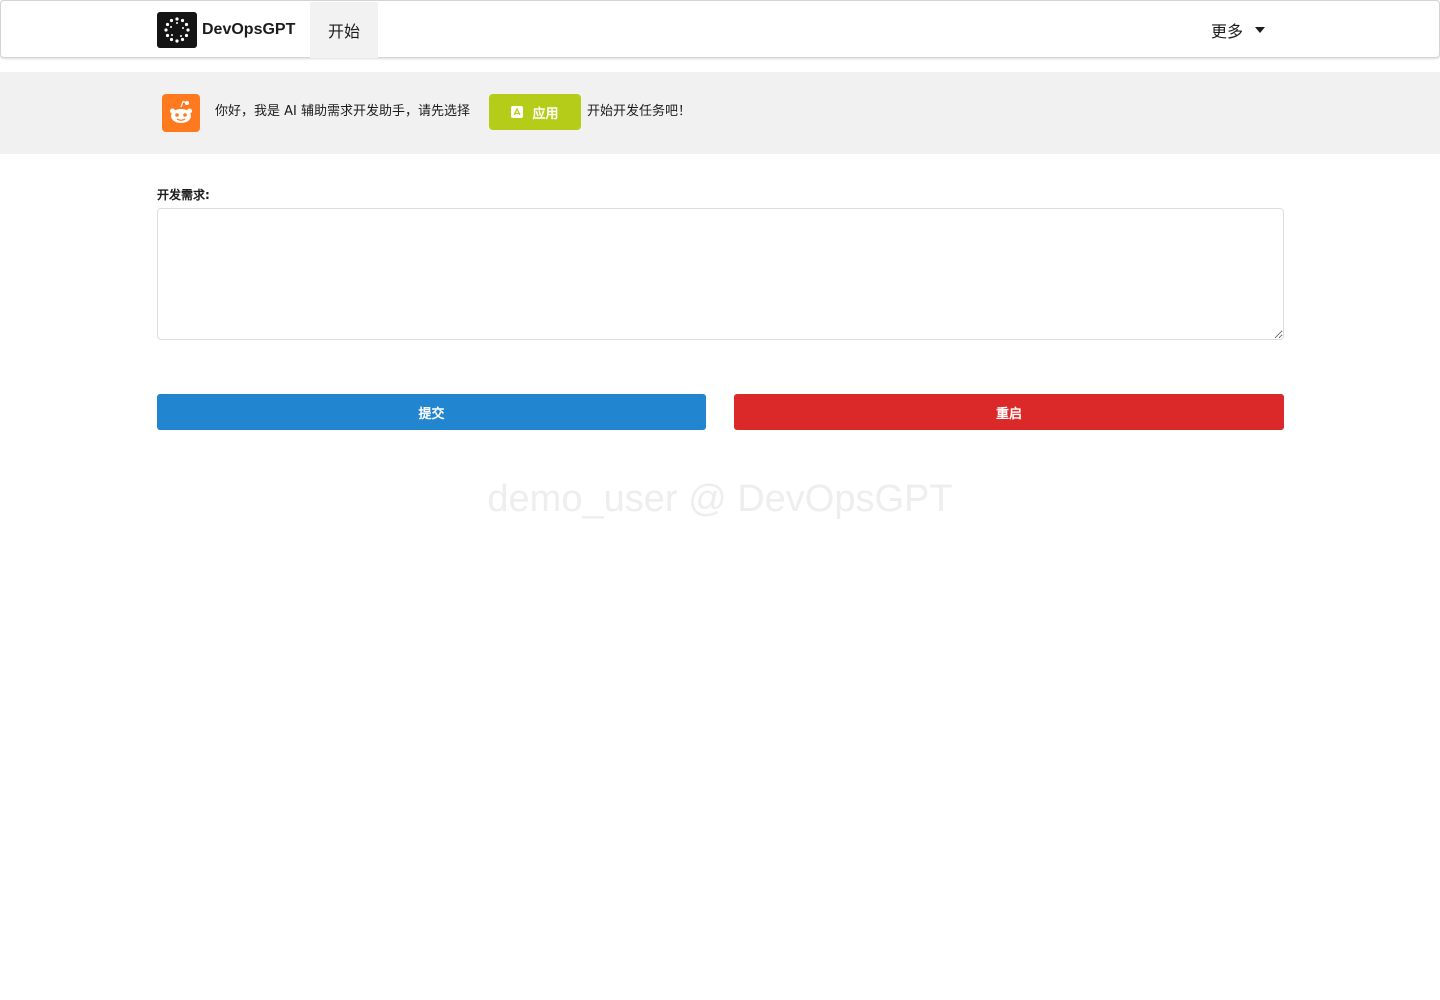  What do you see at coordinates (181, 113) in the screenshot?
I see `assistant-avatar-icon` at bounding box center [181, 113].